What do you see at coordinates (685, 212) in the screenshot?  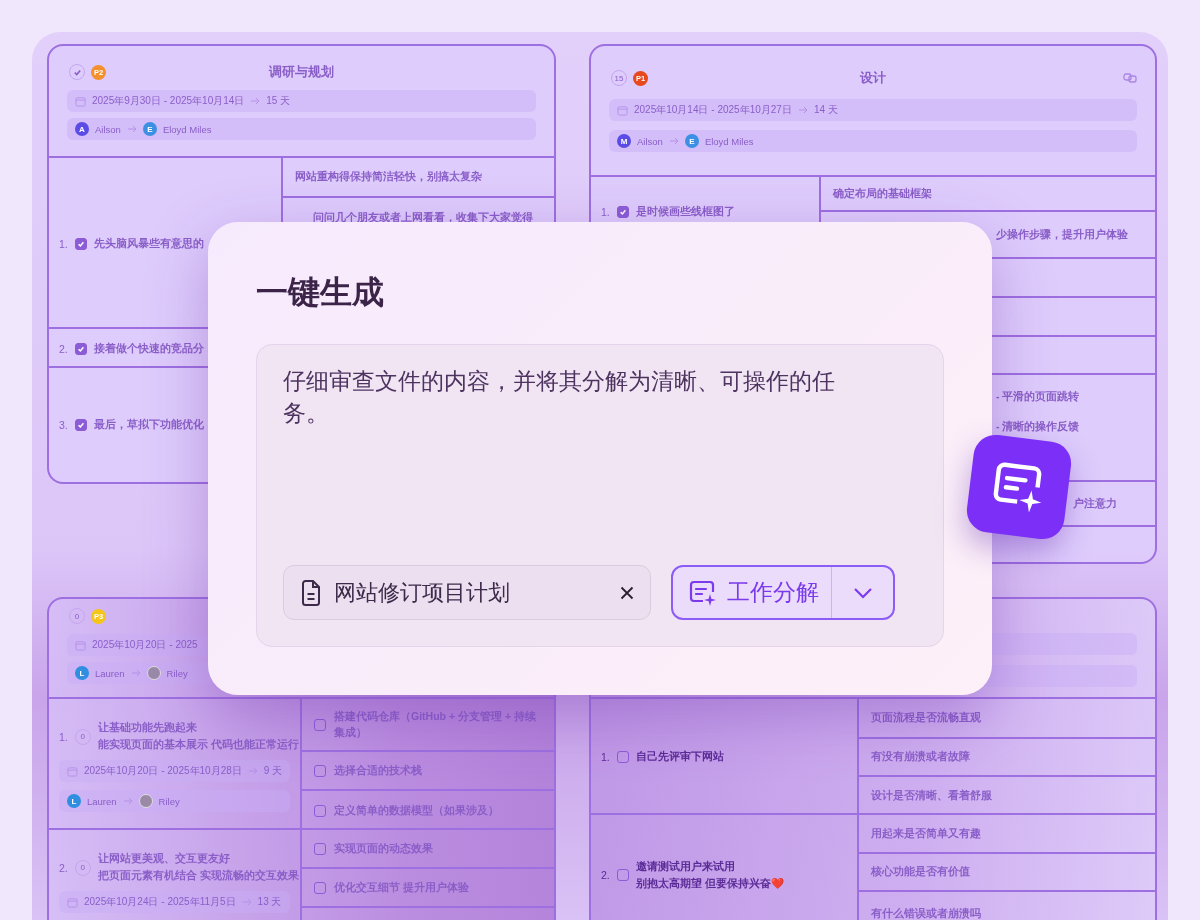 I see `task-text: 是时候画些线框图了` at bounding box center [685, 212].